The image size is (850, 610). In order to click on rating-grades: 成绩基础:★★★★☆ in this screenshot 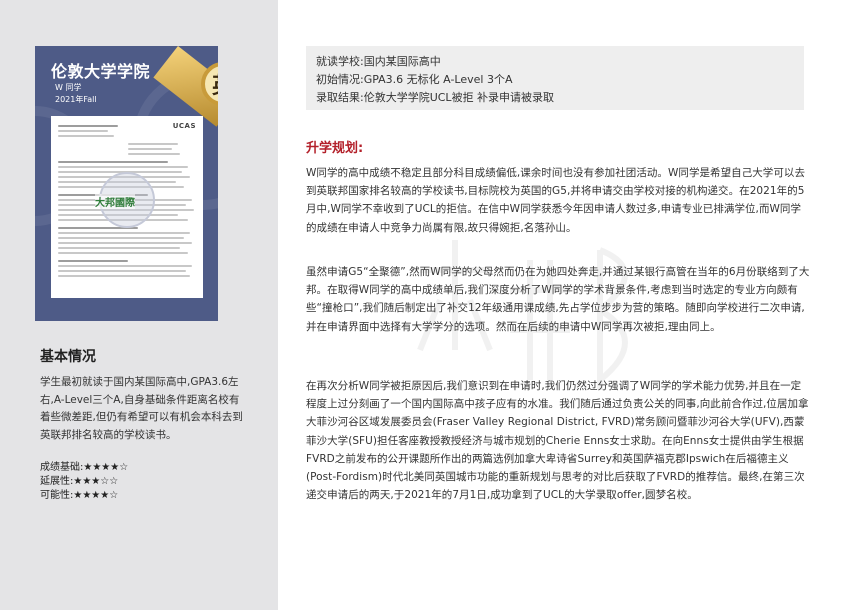, I will do `click(84, 467)`.